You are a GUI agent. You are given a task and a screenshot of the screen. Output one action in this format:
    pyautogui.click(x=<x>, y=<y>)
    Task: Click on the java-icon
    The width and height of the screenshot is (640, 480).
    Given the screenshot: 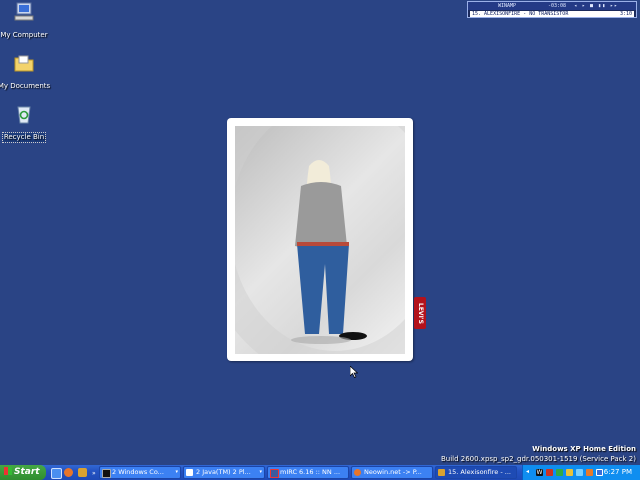 What is the action you would take?
    pyautogui.click(x=189, y=472)
    